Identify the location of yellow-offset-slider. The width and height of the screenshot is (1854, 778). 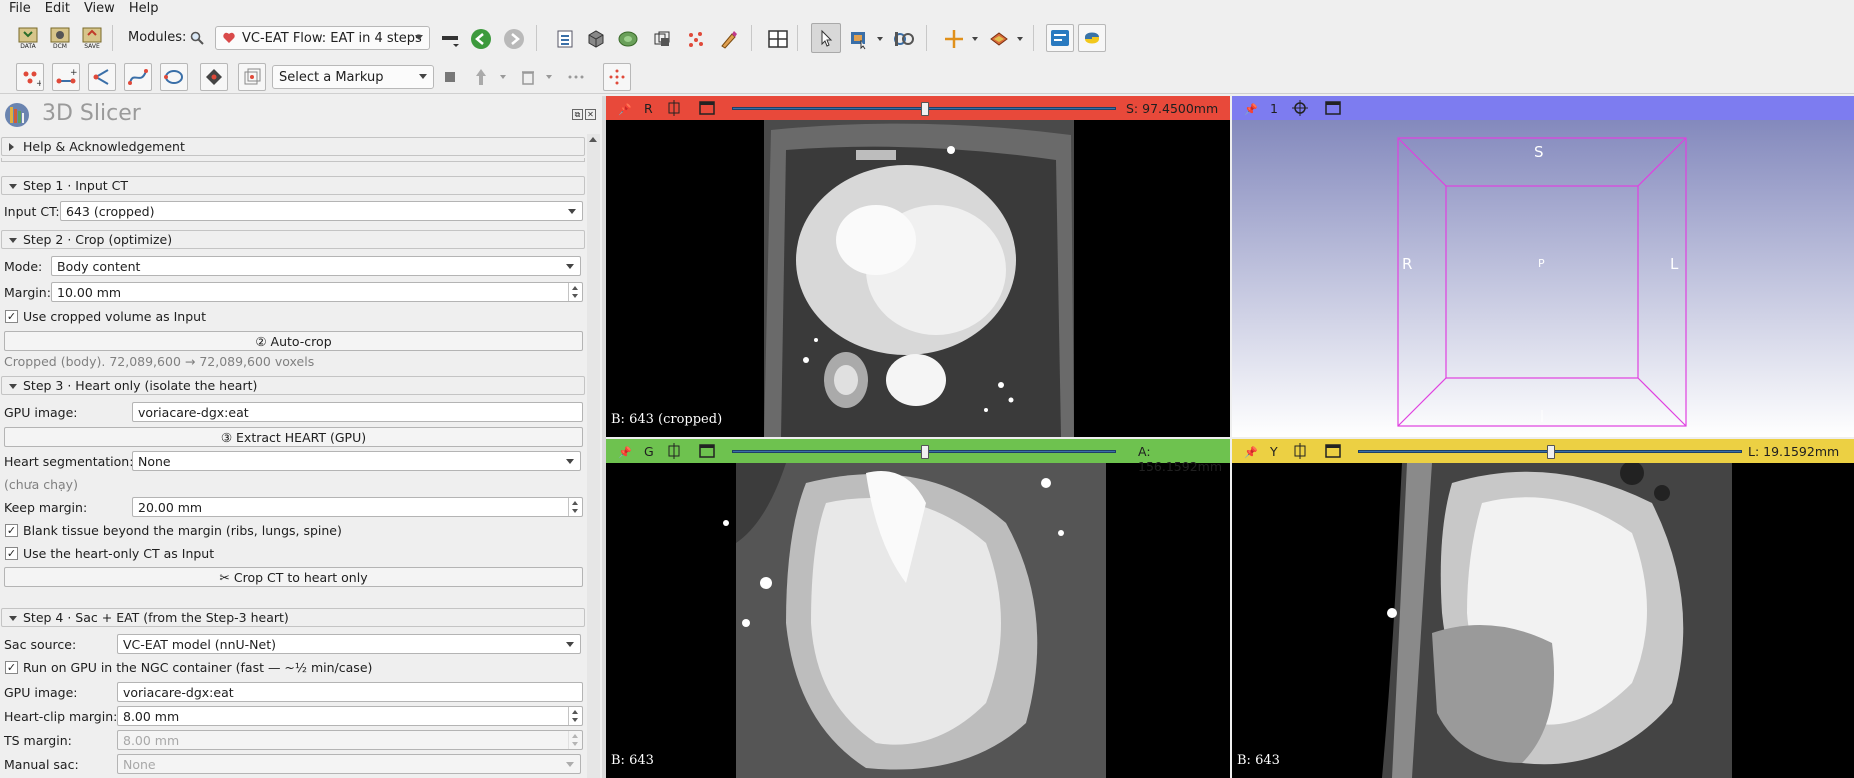
(1550, 452).